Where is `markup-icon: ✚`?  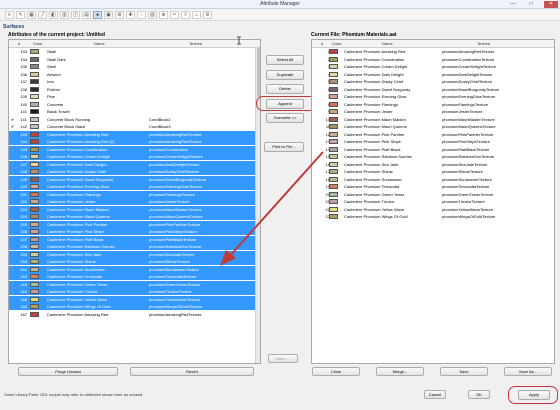 markup-icon: ✚ is located at coordinates (130, 15).